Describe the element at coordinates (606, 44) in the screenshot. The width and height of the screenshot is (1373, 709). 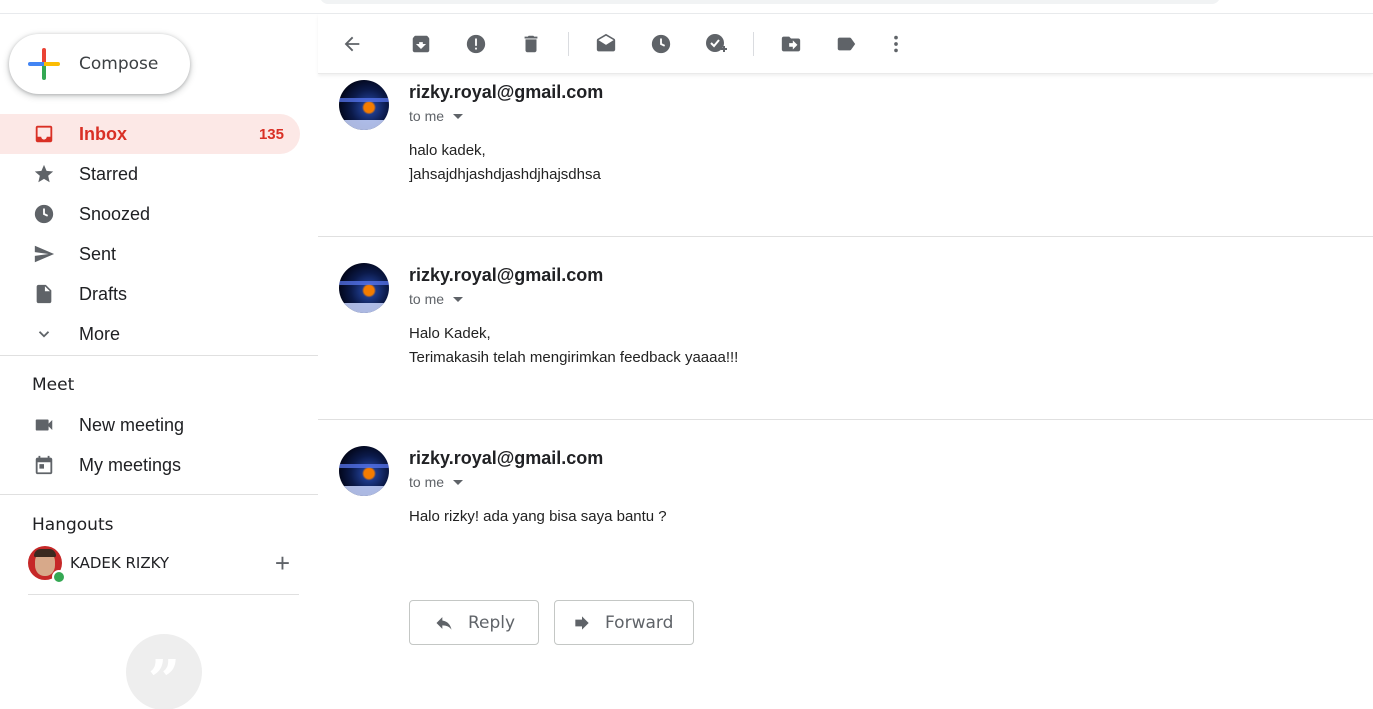
I see `mark-unread-icon` at that location.